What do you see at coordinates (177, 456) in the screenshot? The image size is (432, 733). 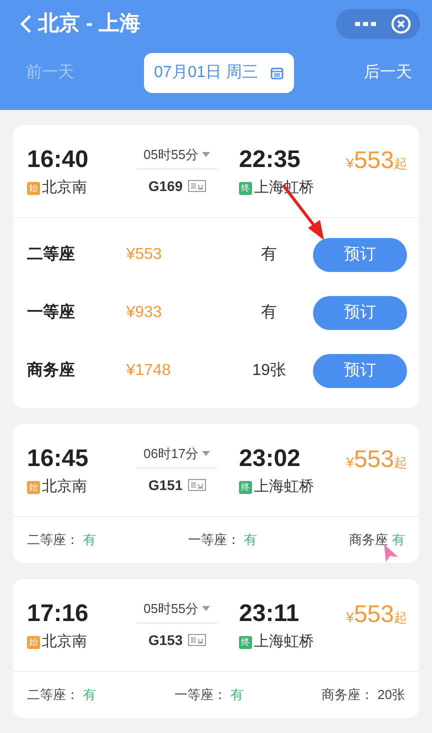 I see `duration-dropdown: 06时17分` at bounding box center [177, 456].